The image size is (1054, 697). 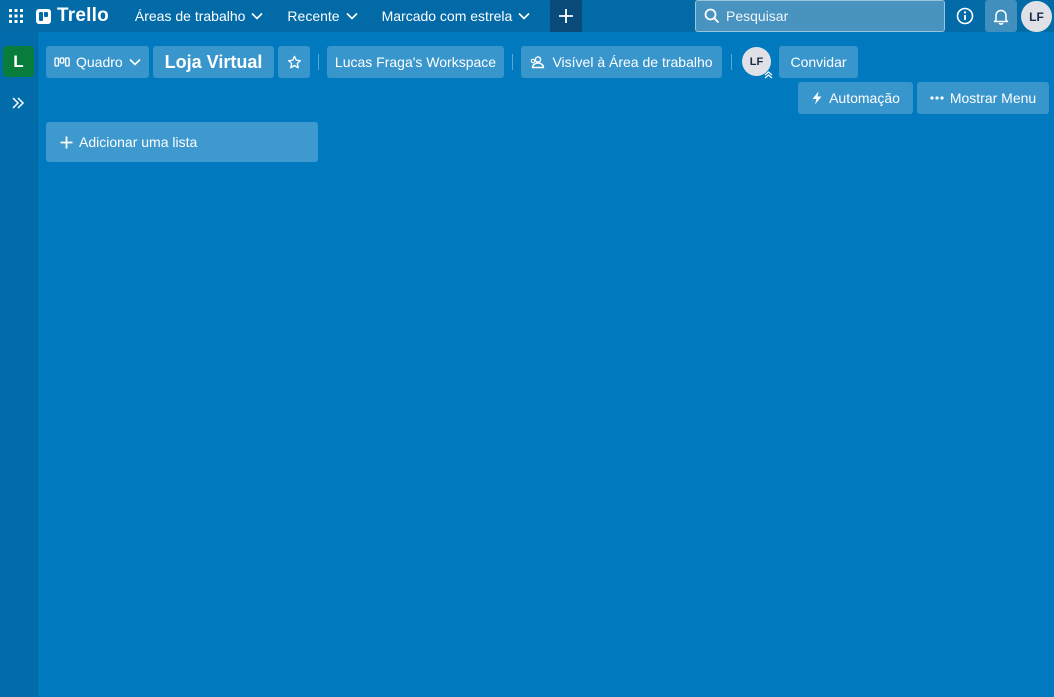 I want to click on workspaces-menu: Áreas de trabalho, so click(x=199, y=16).